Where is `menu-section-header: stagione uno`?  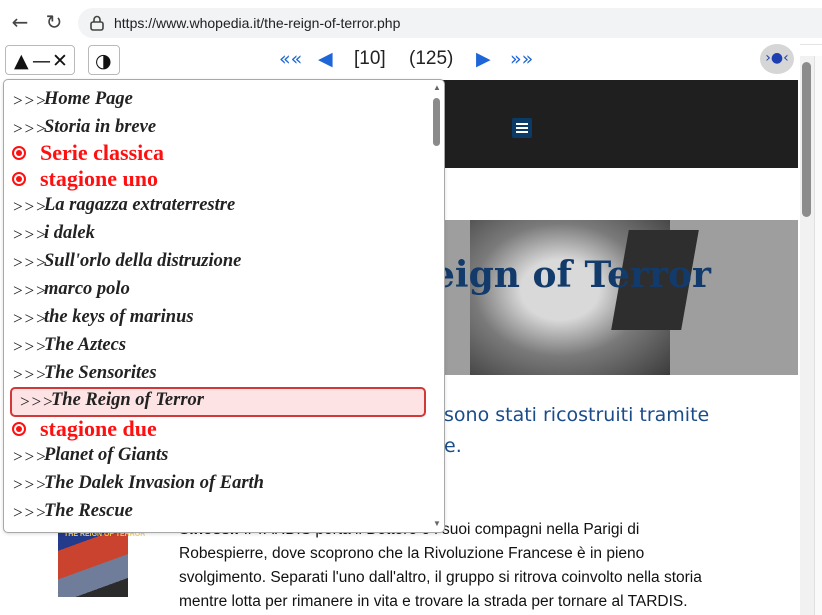 menu-section-header: stagione uno is located at coordinates (216, 179).